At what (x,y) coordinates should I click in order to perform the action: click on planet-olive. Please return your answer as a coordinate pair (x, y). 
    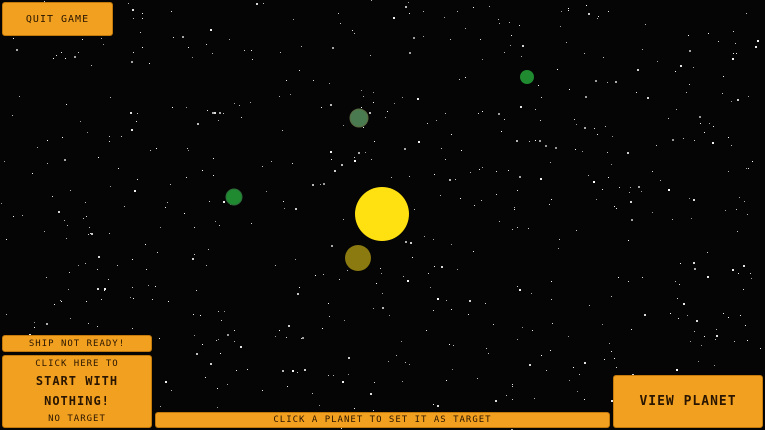
    Looking at the image, I should click on (358, 258).